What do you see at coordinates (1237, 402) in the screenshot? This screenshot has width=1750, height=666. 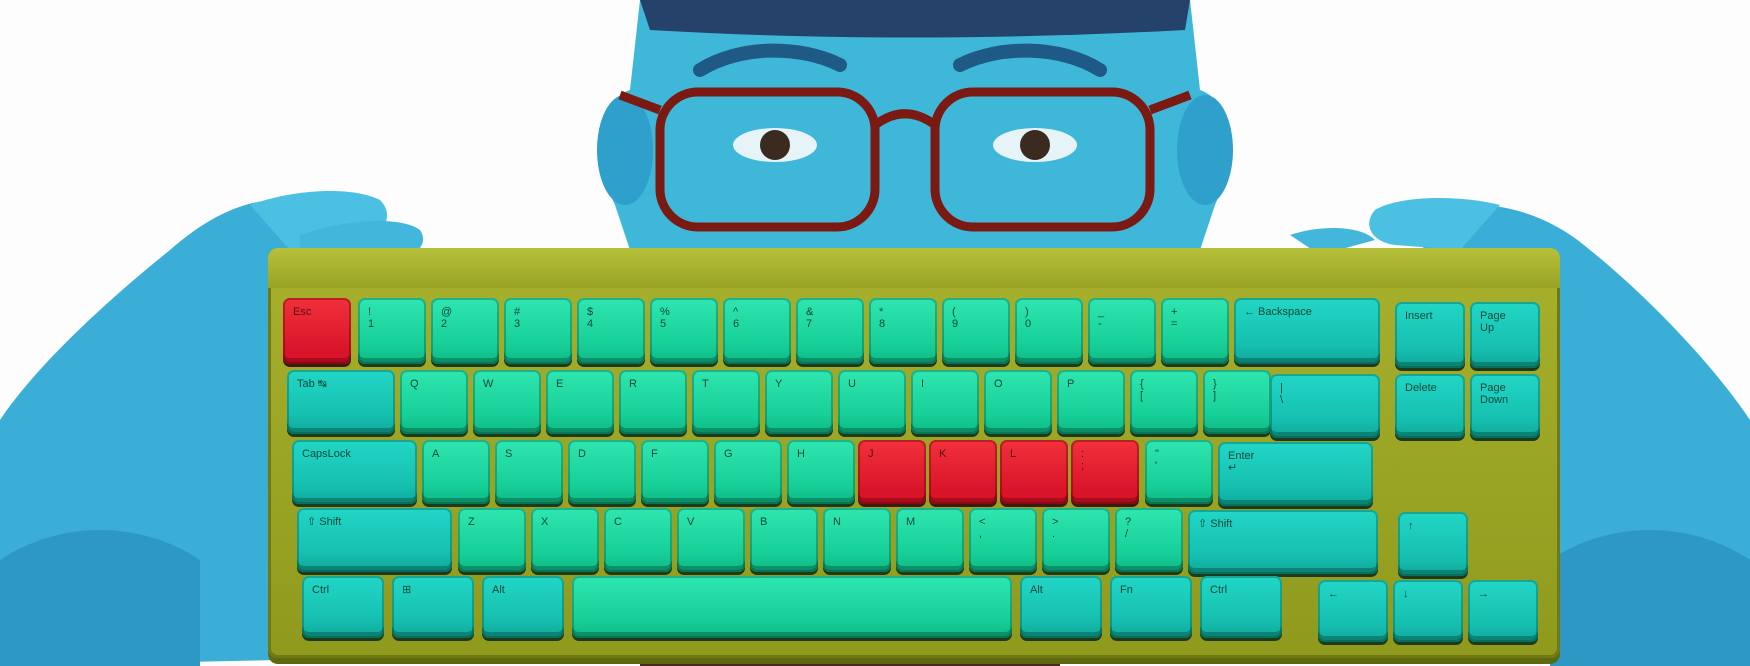 I see `keycap: } ]` at bounding box center [1237, 402].